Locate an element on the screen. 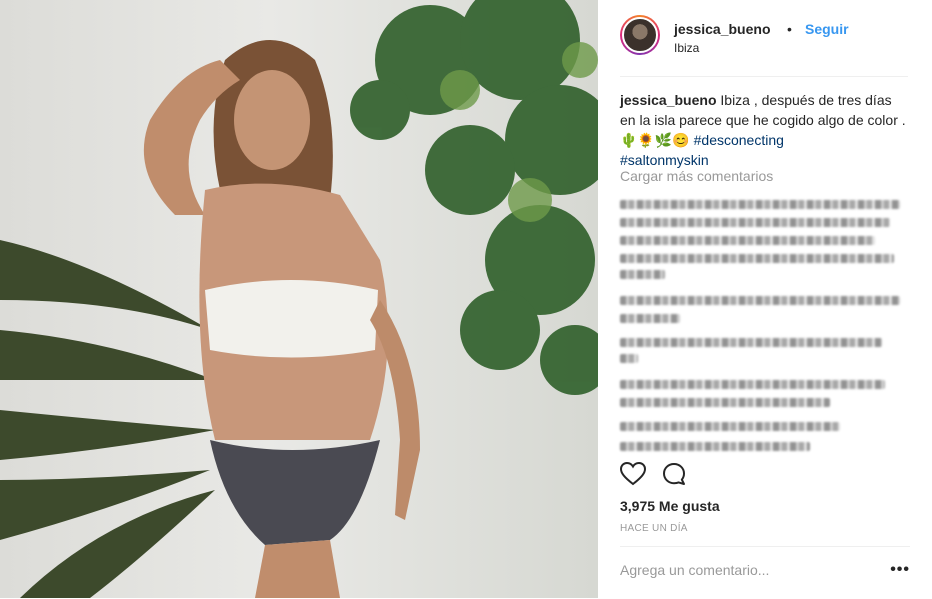 This screenshot has width=932, height=599. load-more-comments: Cargar más comentarios is located at coordinates (696, 176).